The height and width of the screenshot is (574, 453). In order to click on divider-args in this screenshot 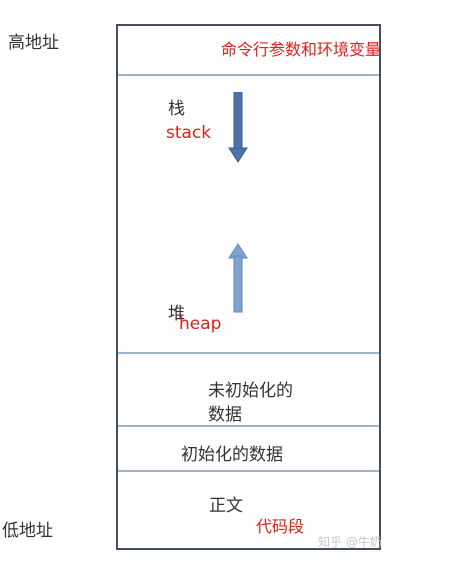, I will do `click(248, 75)`.